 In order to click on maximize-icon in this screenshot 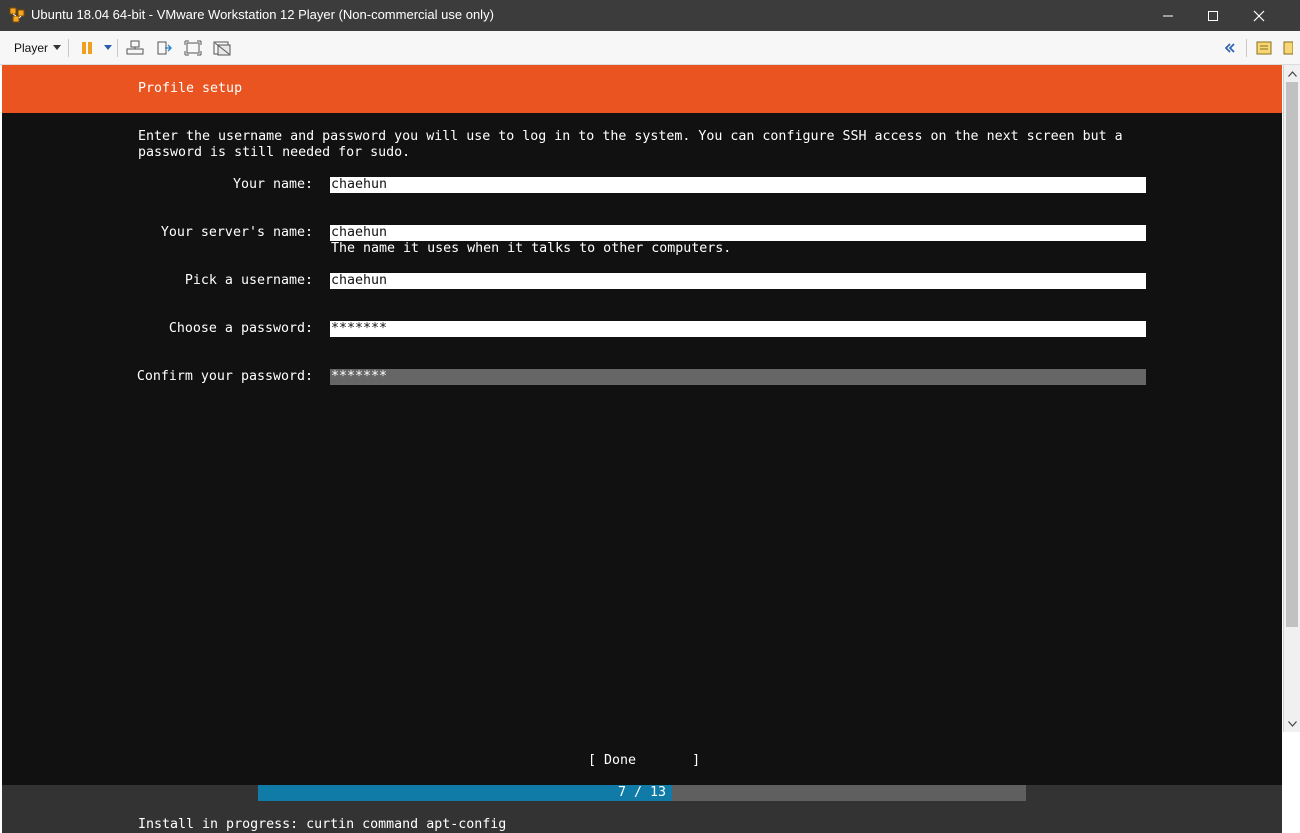, I will do `click(1213, 15)`.